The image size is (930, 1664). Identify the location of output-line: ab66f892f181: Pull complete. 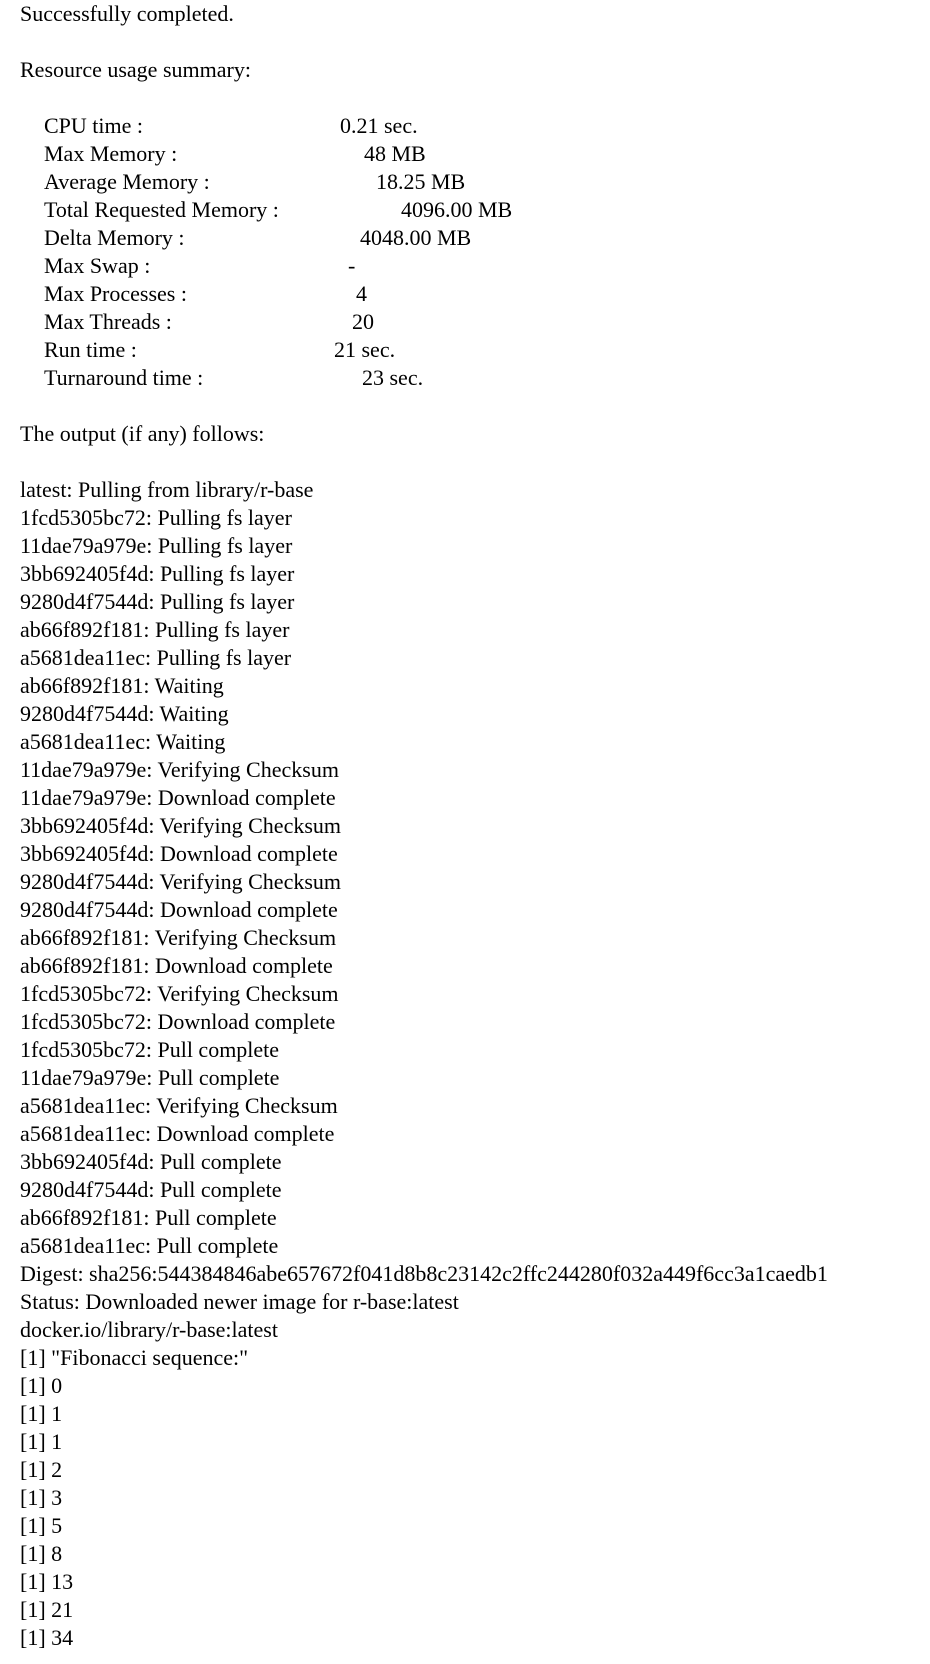
(148, 1217).